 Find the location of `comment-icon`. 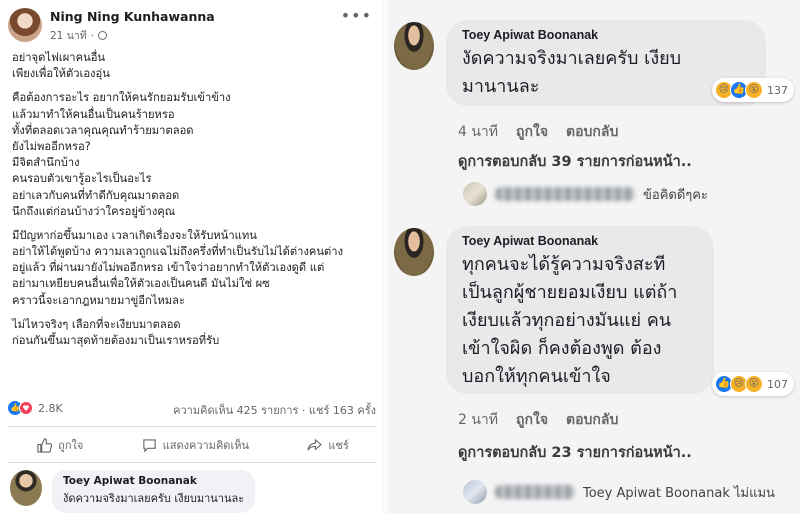

comment-icon is located at coordinates (149, 445).